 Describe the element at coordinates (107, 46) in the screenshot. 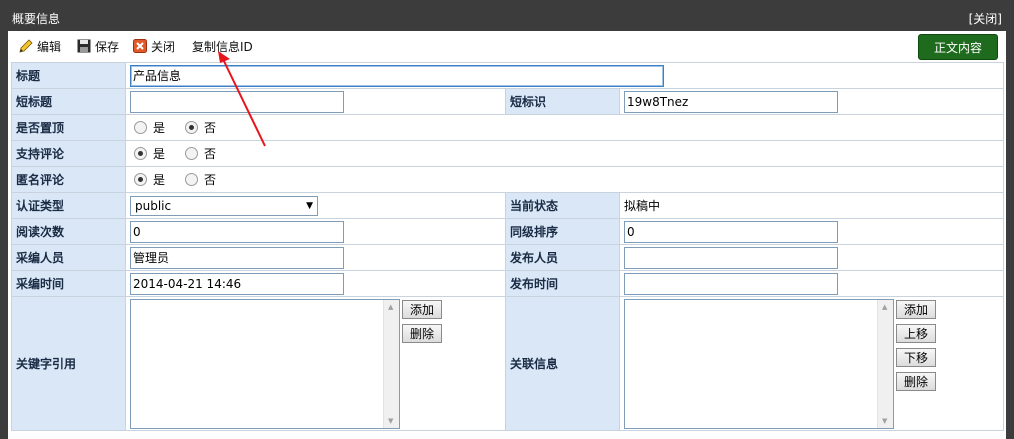

I see `save-label: 保存` at that location.